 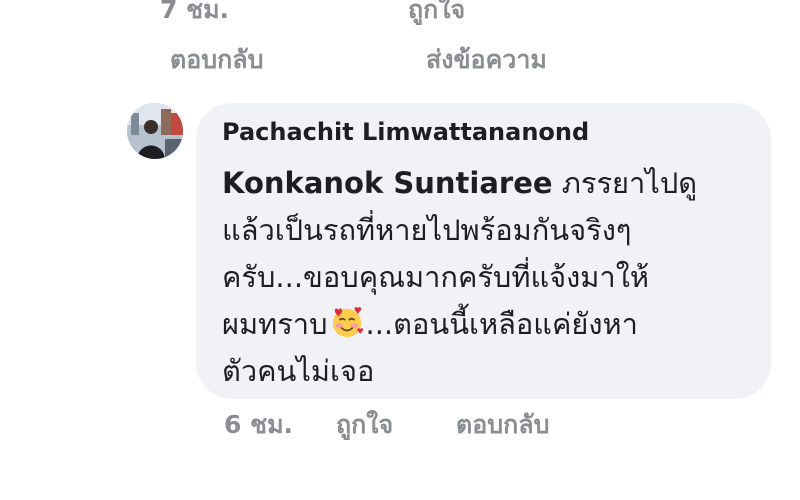 I want to click on comment-line: ผมทราบ ...ตอนนี้เหลือแค่ยังหา, so click(x=492, y=324).